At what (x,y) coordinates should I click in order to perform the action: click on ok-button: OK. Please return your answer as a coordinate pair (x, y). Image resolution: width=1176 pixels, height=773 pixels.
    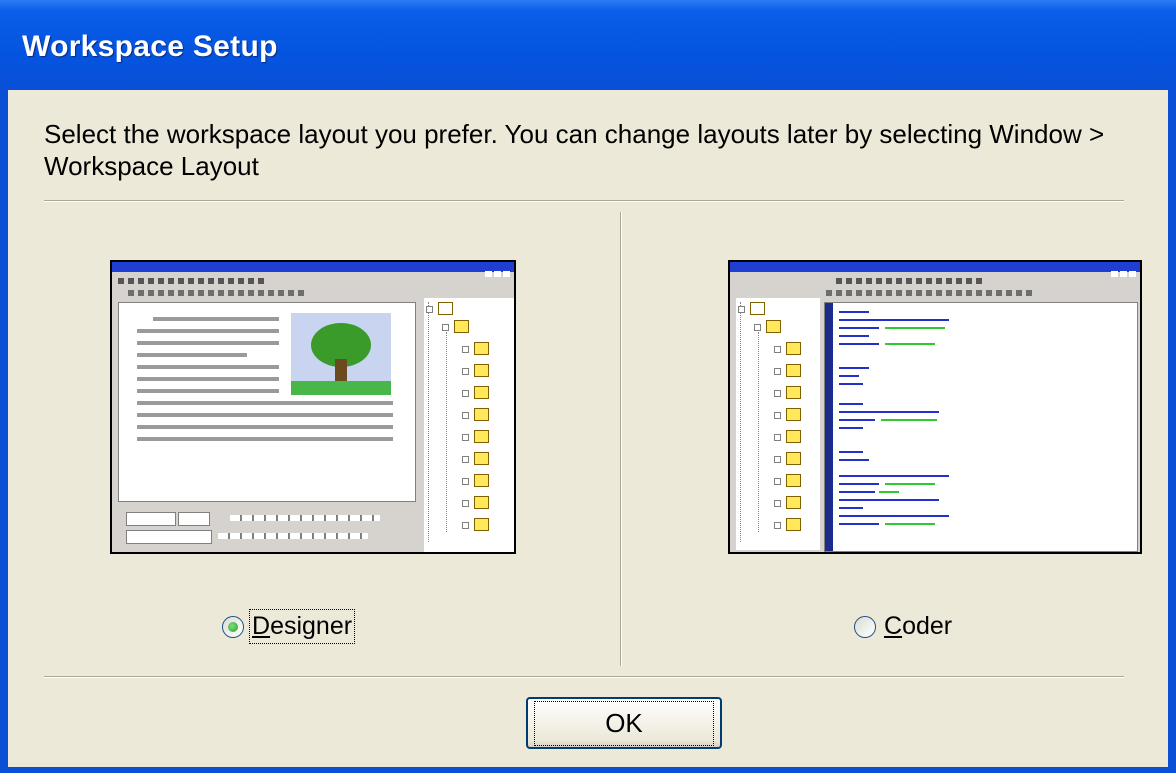
    Looking at the image, I should click on (624, 723).